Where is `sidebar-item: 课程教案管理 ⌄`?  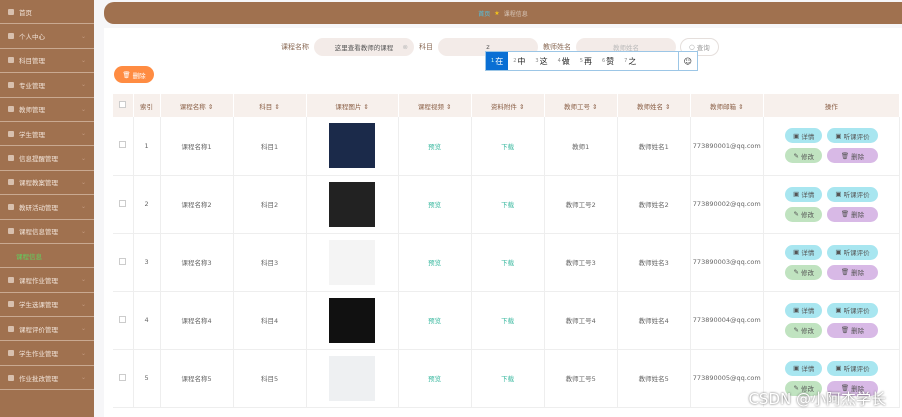
sidebar-item: 课程教案管理 ⌄ is located at coordinates (47, 183).